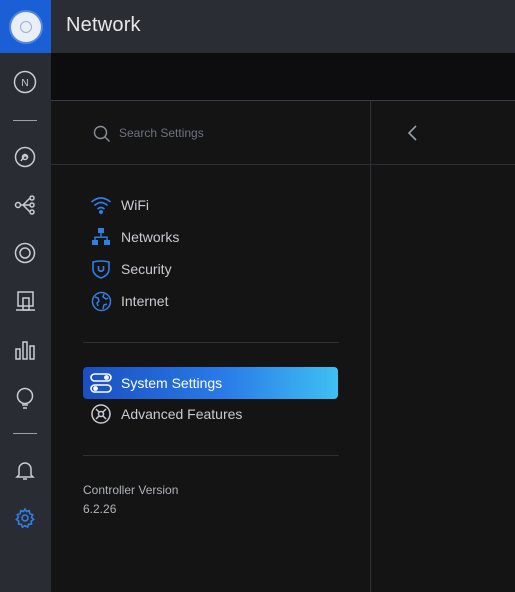 This screenshot has height=592, width=515. What do you see at coordinates (25, 398) in the screenshot?
I see `events-icon` at bounding box center [25, 398].